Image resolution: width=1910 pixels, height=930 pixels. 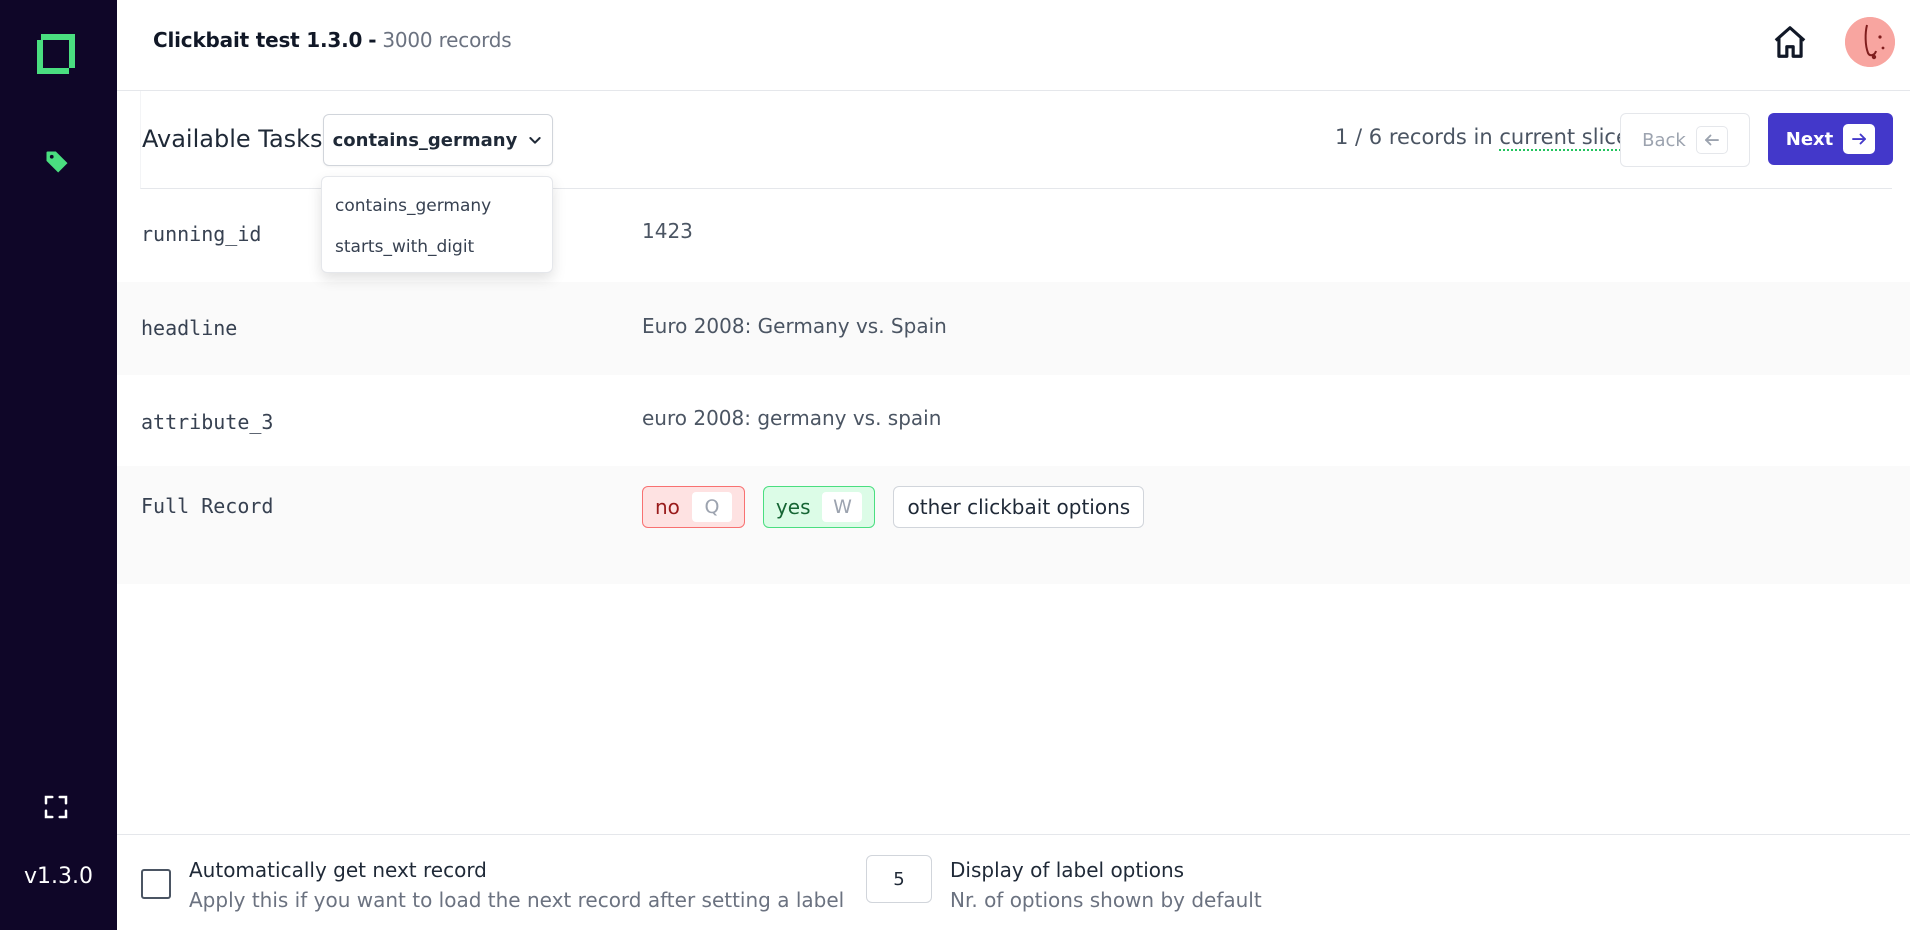 I want to click on task-select: contains_germany, so click(x=438, y=140).